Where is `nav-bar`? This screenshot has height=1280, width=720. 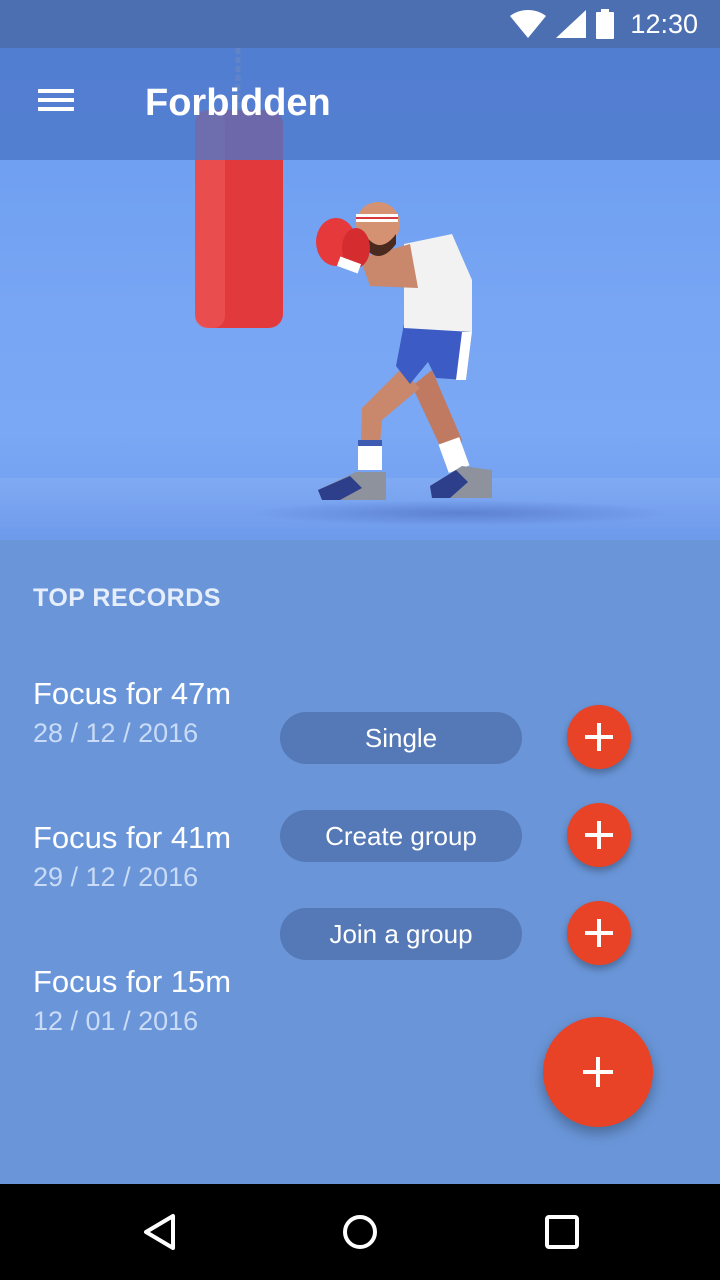 nav-bar is located at coordinates (360, 1232).